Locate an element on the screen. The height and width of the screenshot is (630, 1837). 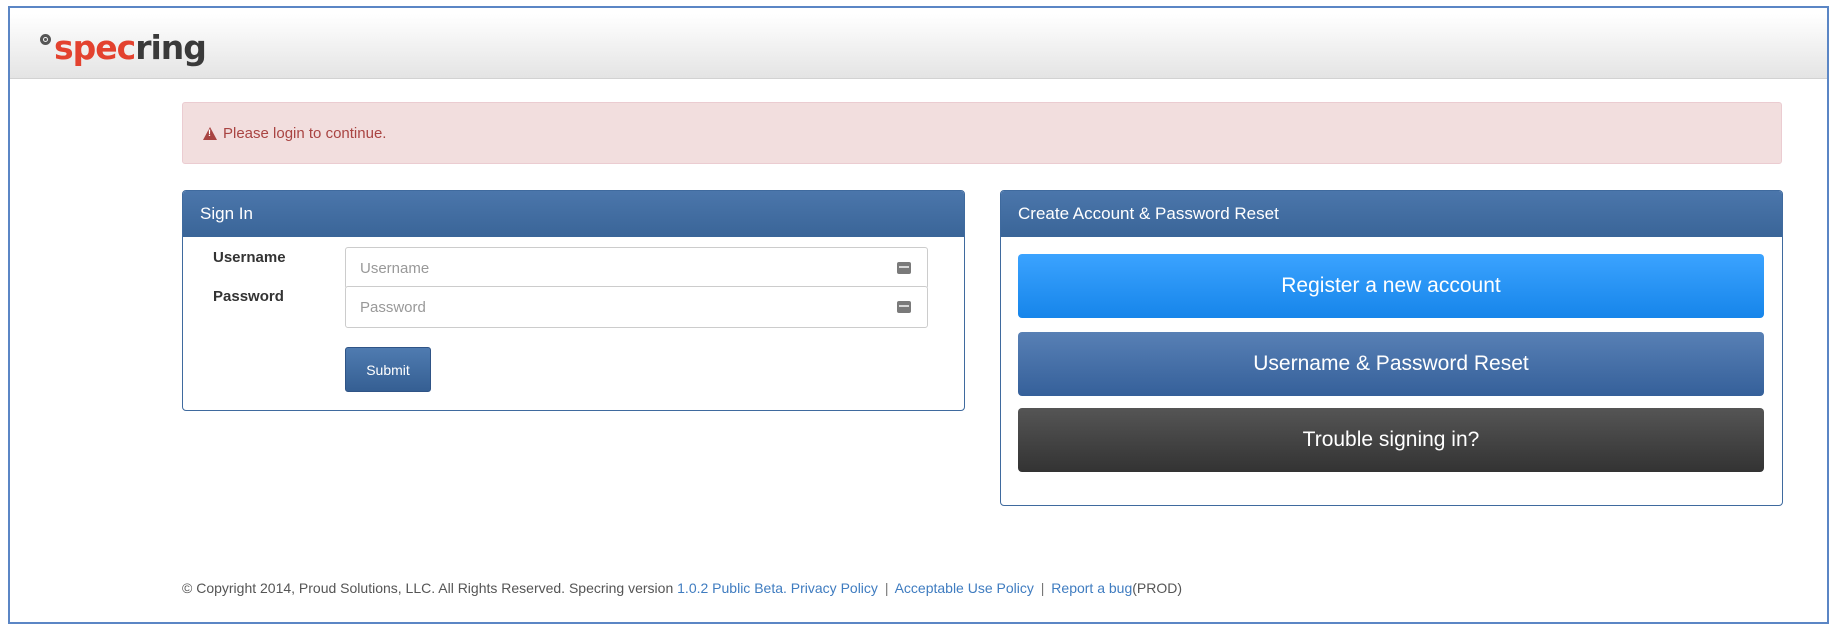
register-button: Register a new account is located at coordinates (1391, 286).